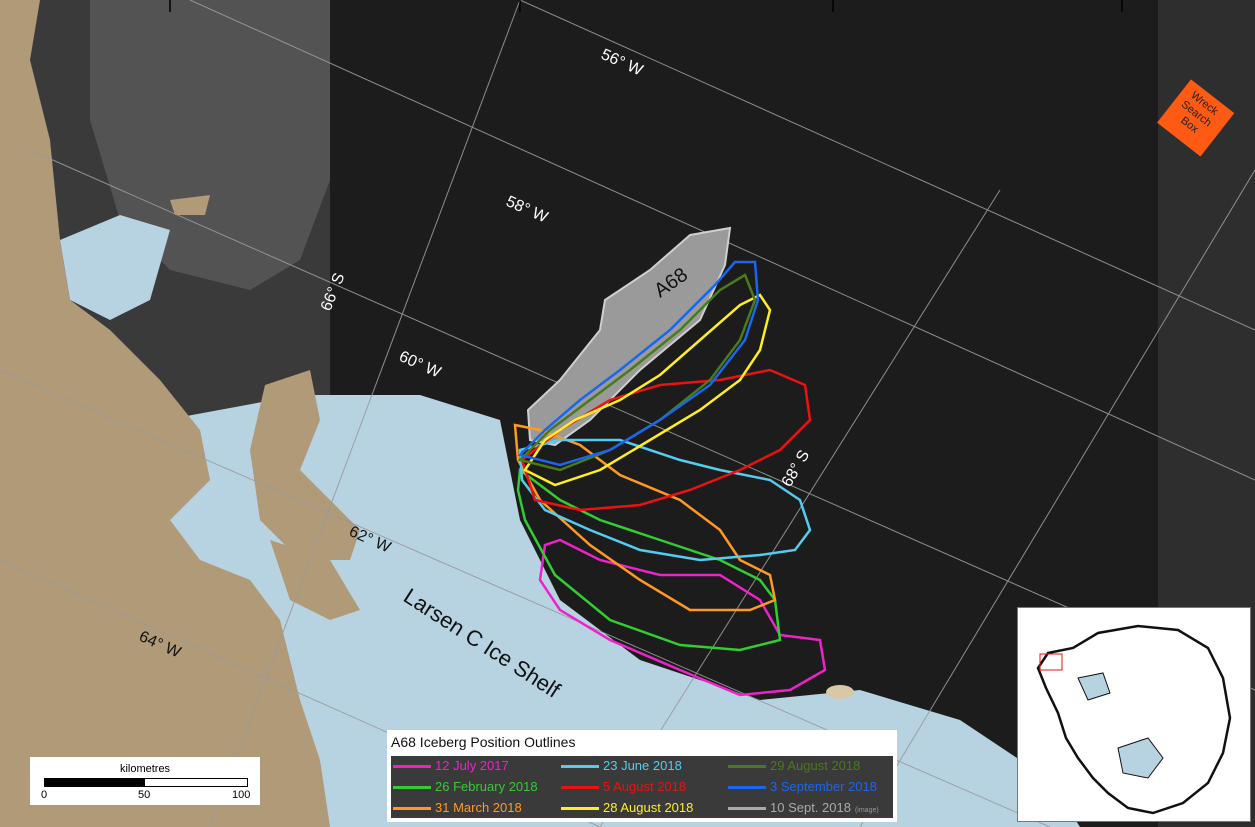  I want to click on legend-label: 23 June 2018, so click(642, 765).